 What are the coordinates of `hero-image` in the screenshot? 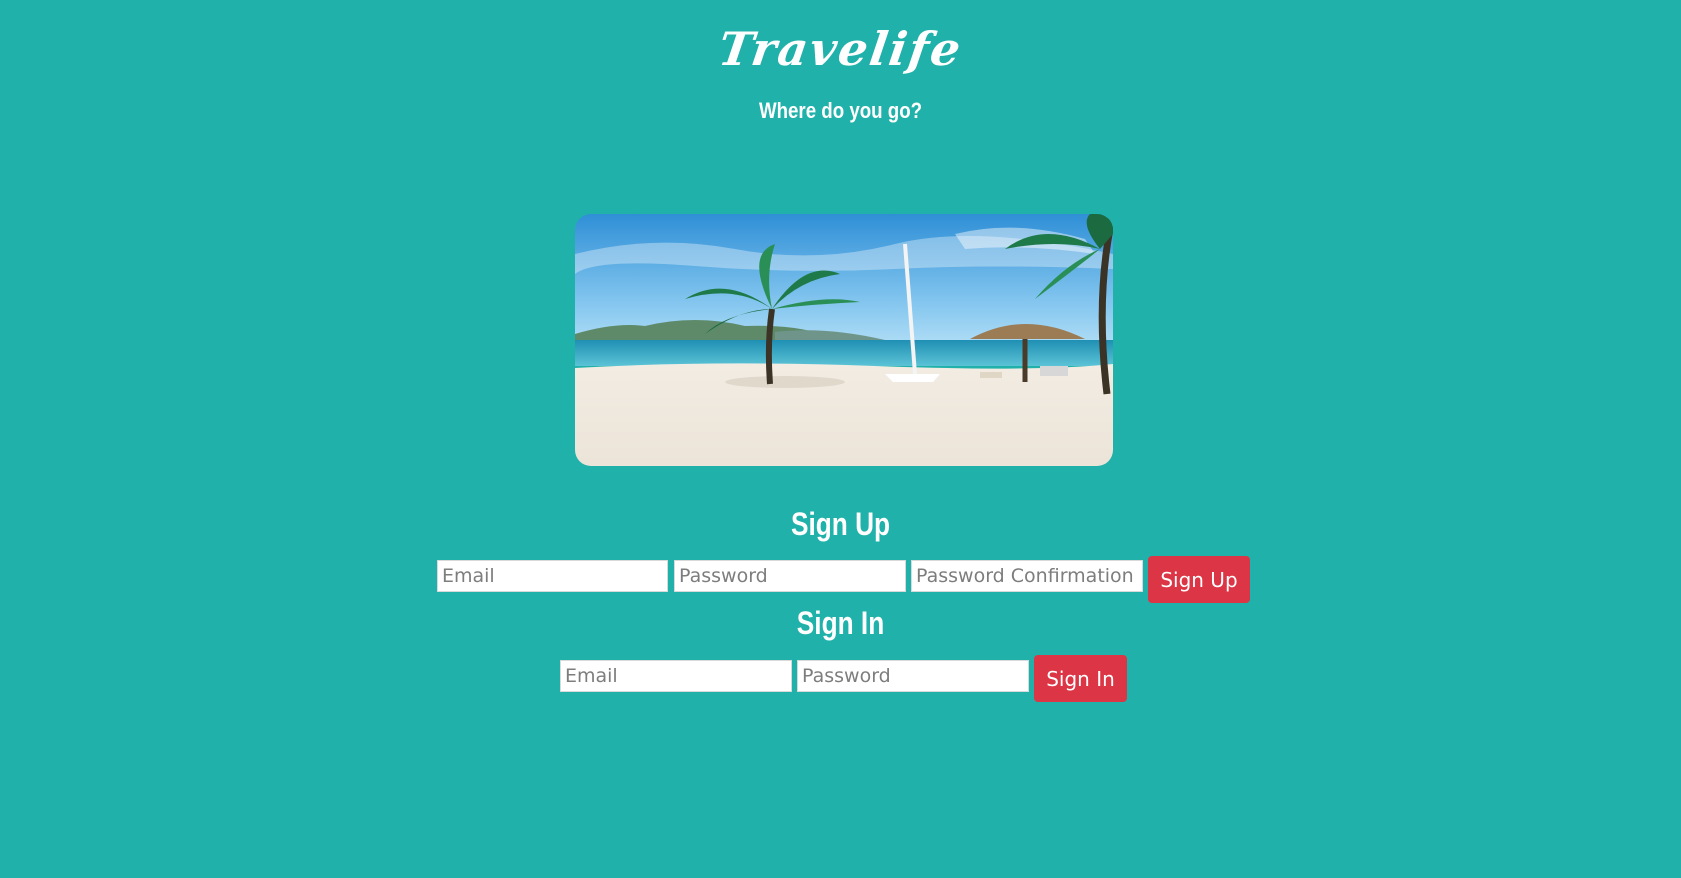 It's located at (844, 340).